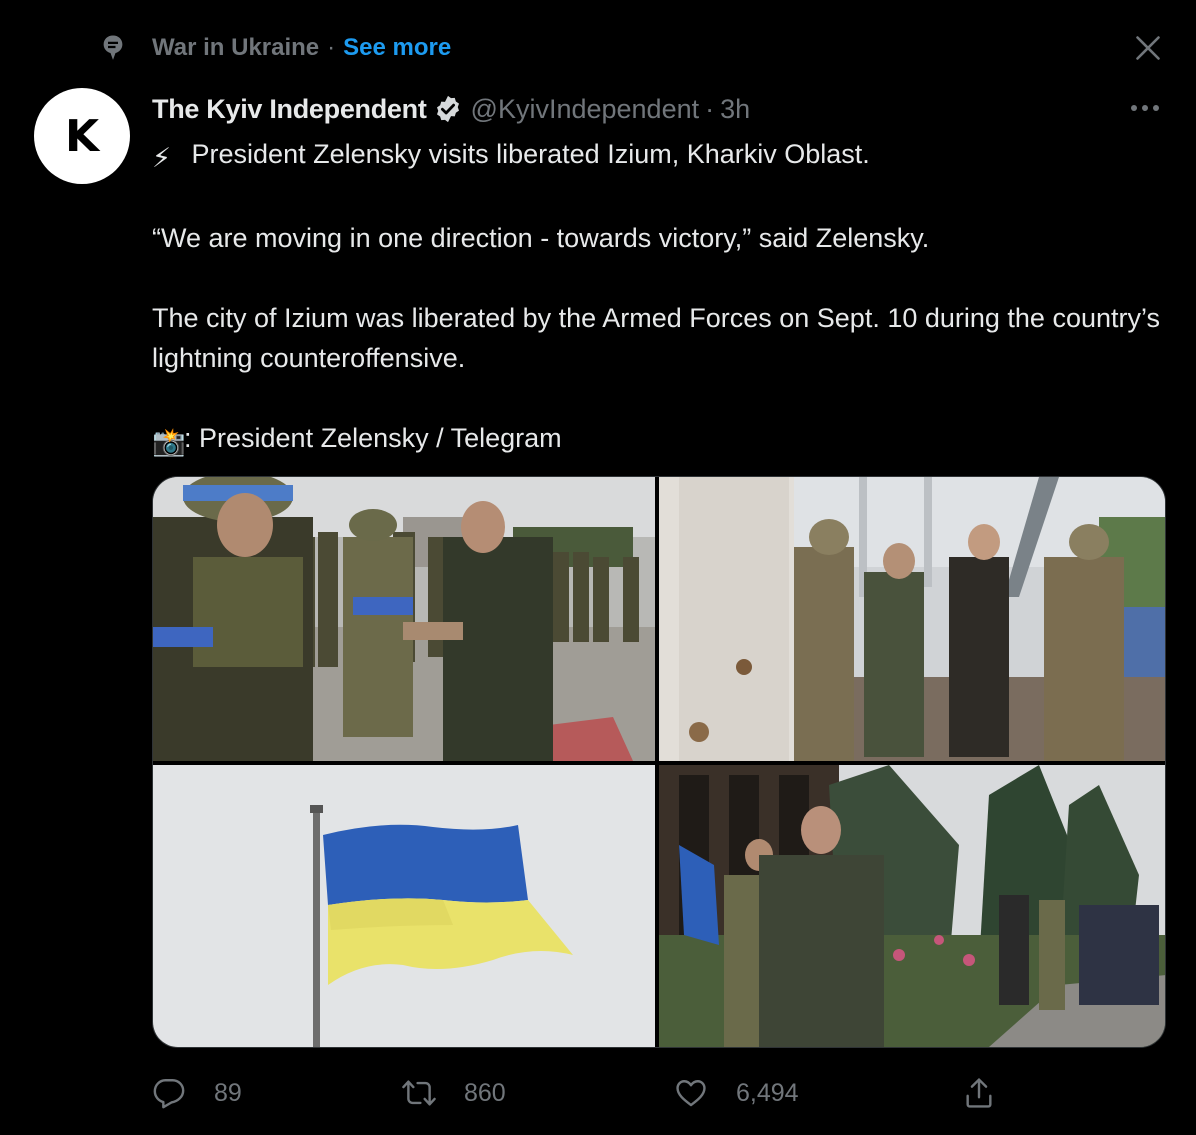  I want to click on avatar: K, so click(82, 136).